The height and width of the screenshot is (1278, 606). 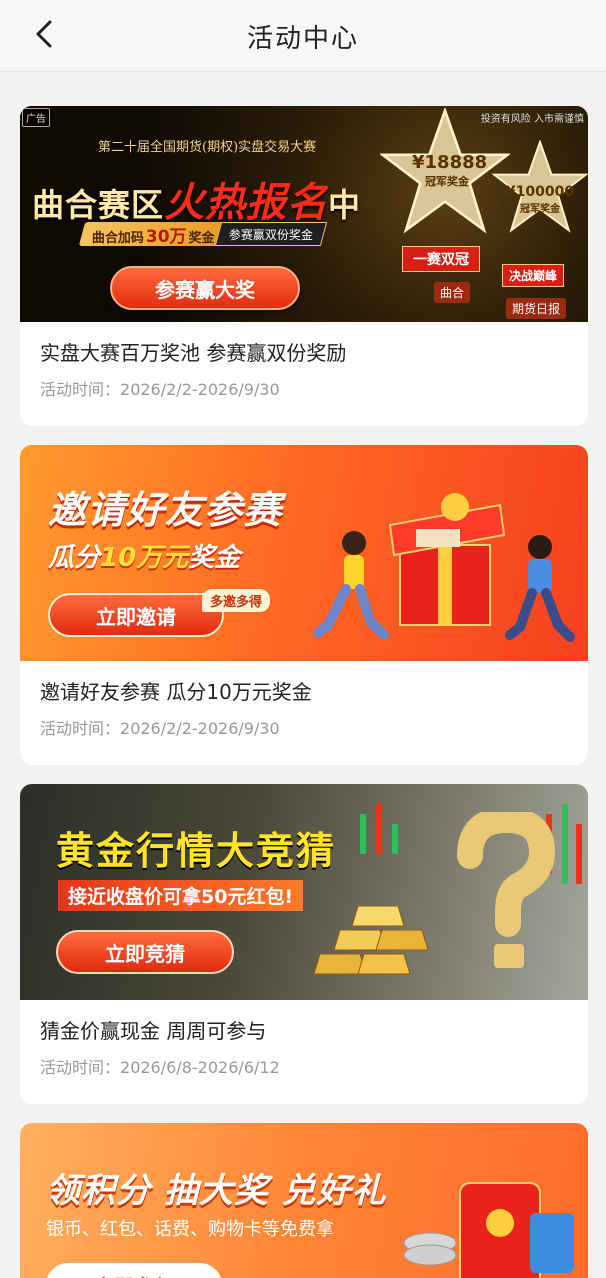 I want to click on page-title: 活动中心, so click(x=302, y=39).